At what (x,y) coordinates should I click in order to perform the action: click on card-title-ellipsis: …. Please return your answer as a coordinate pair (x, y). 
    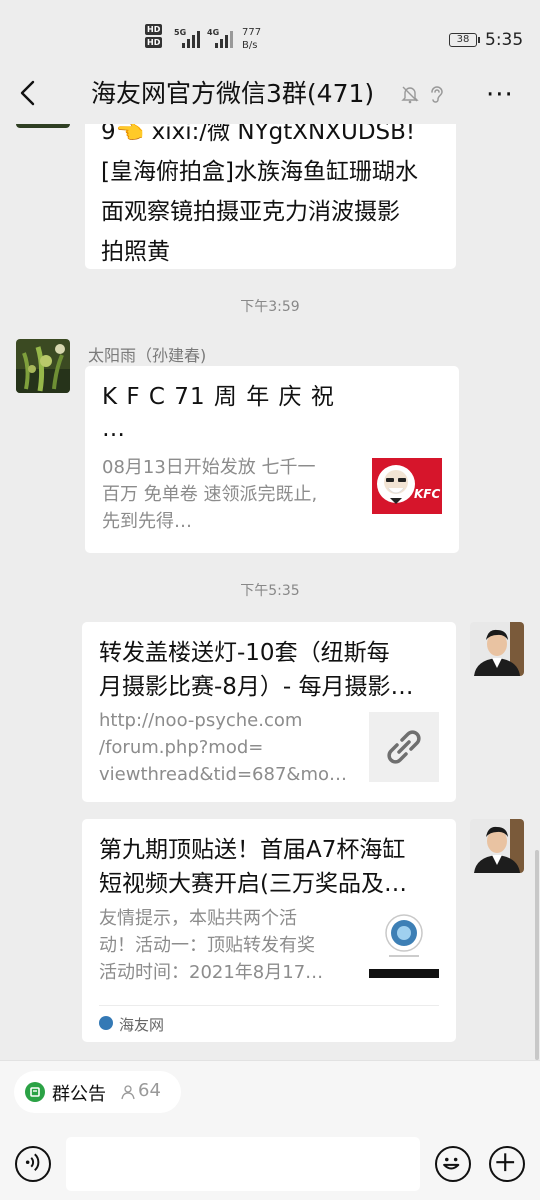
    Looking at the image, I should click on (113, 429).